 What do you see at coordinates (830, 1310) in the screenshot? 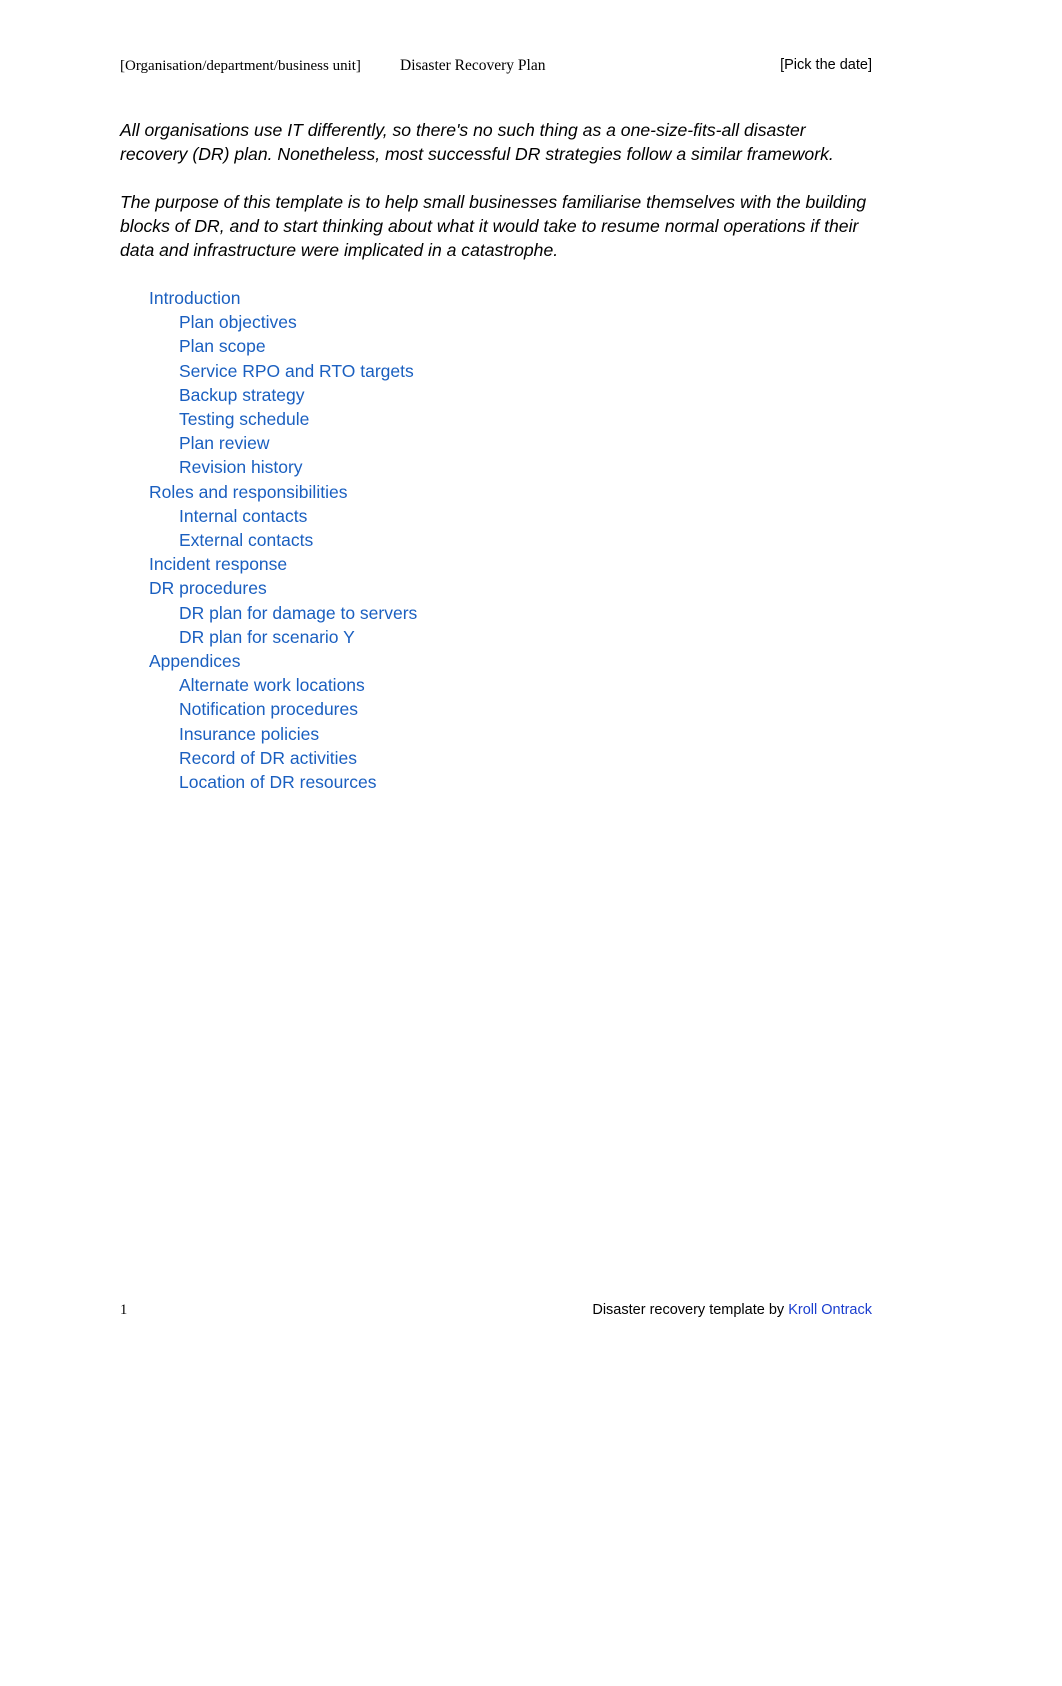
I see `kroll-ontrack-link: Kroll Ontrack` at bounding box center [830, 1310].